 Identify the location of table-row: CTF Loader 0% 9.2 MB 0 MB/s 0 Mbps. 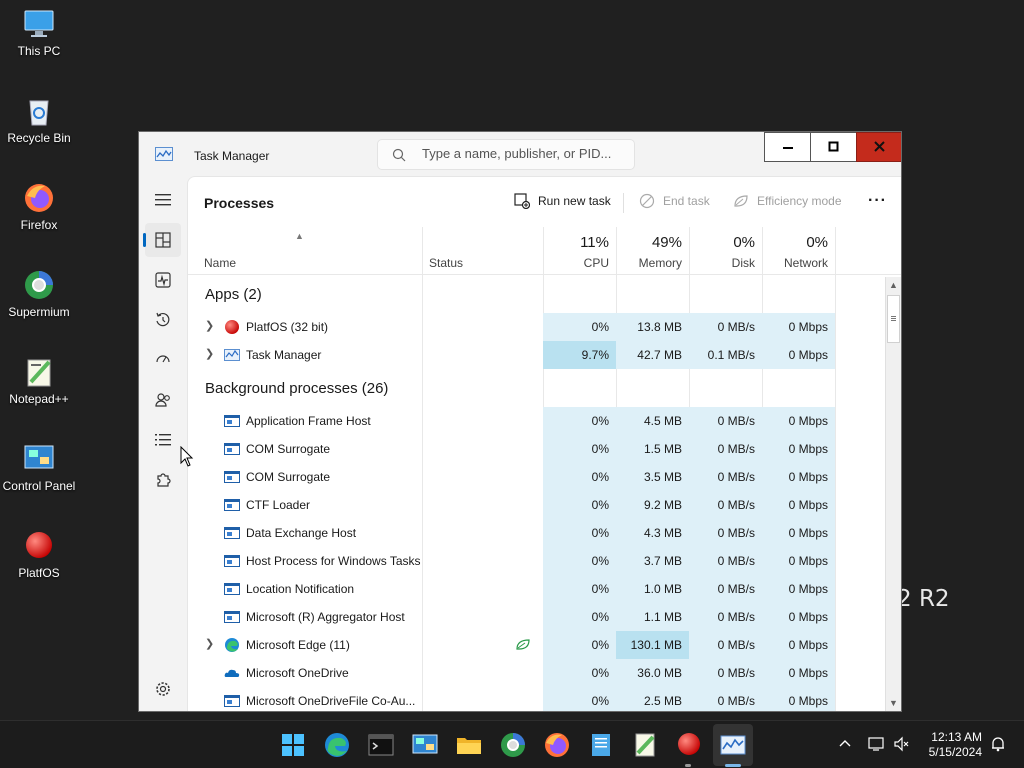
(536, 505).